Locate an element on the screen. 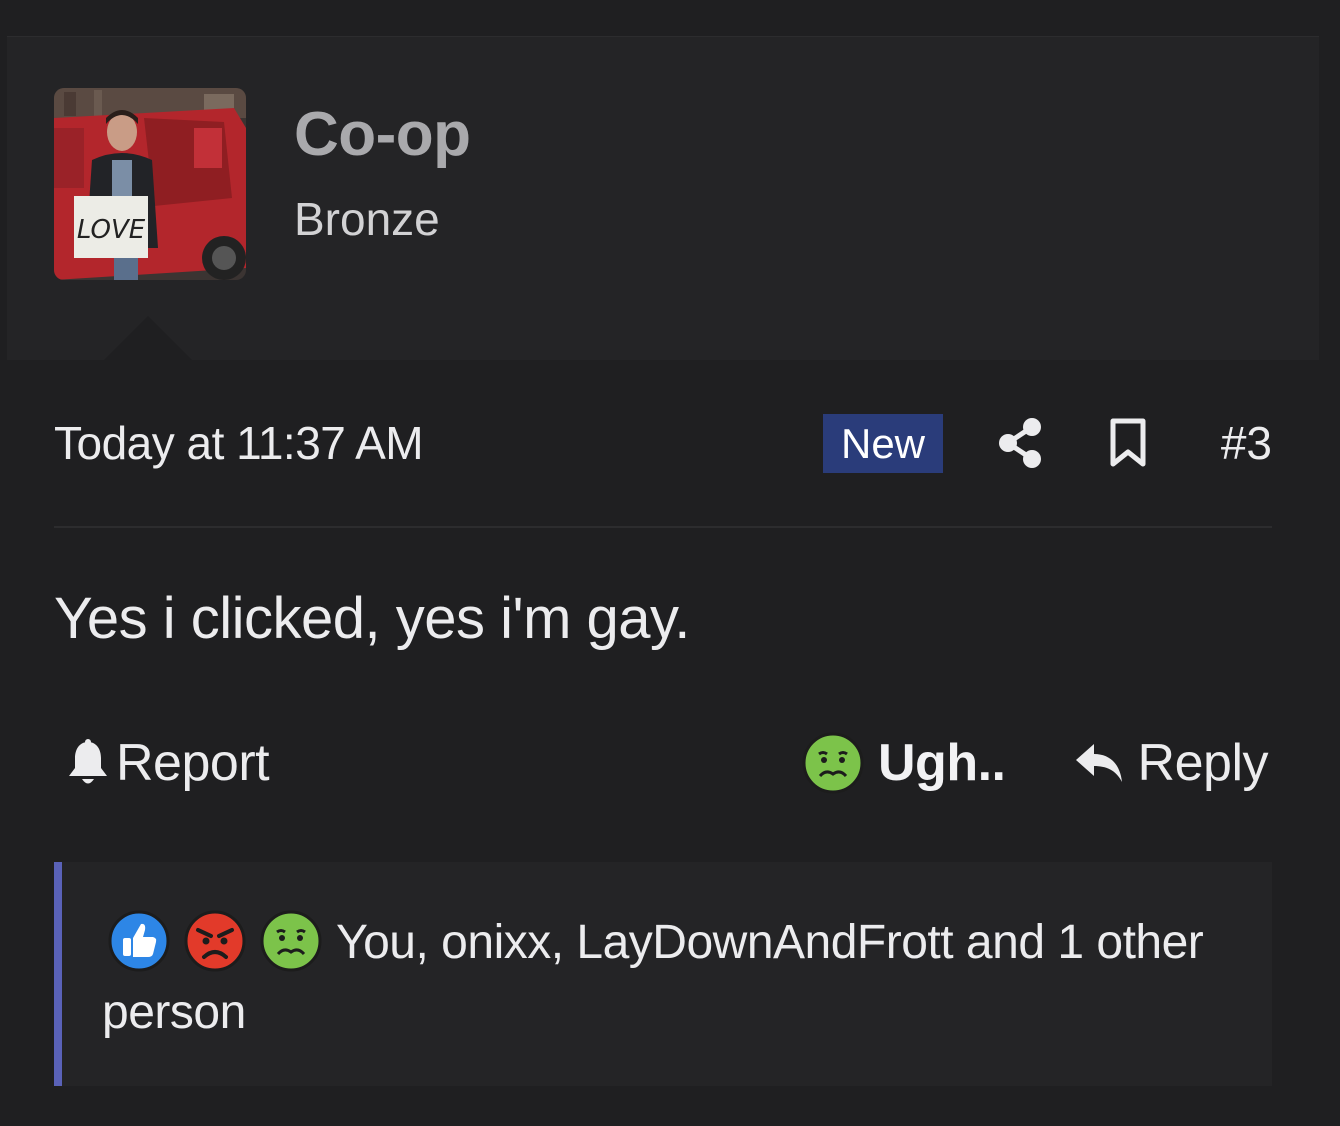  report-button: Report is located at coordinates (168, 763).